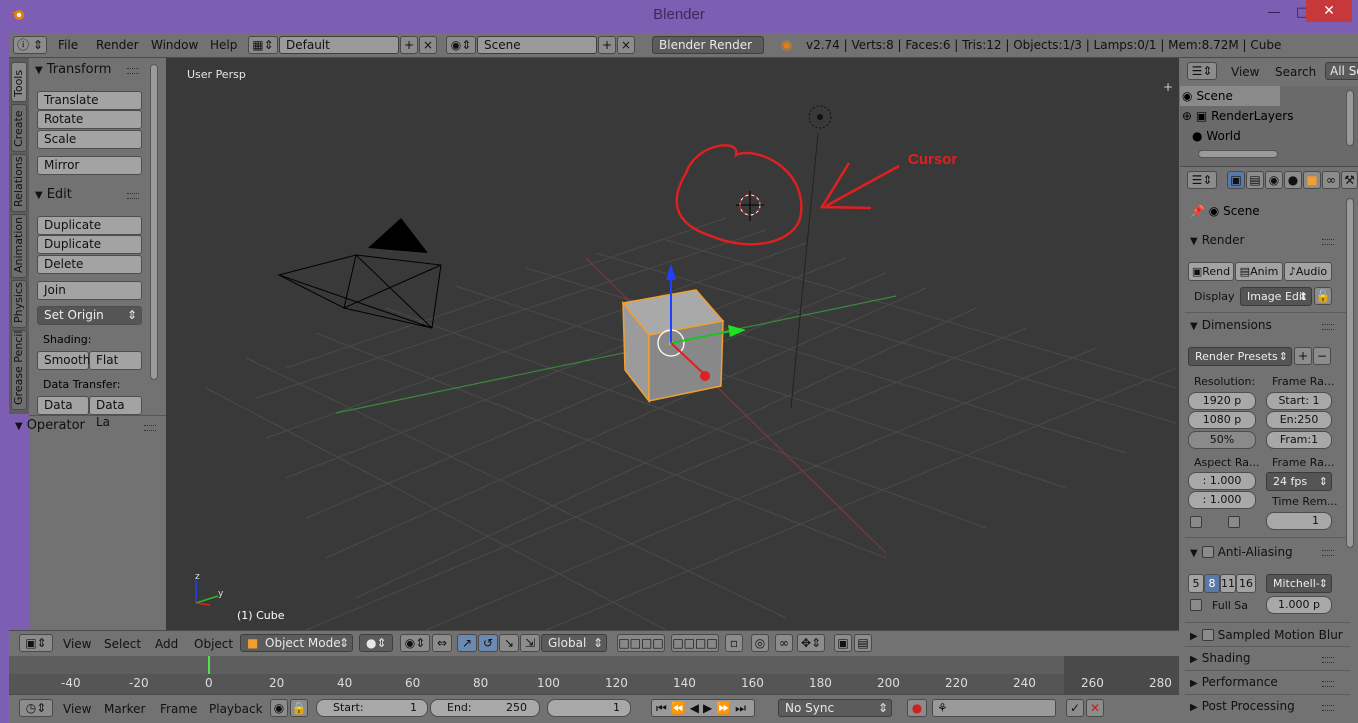  I want to click on data-layout-button: Data La, so click(115, 412).